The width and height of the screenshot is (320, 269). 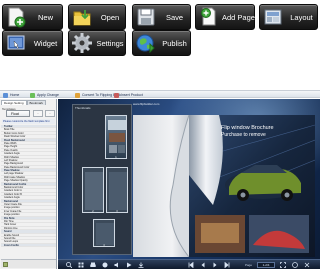 What do you see at coordinates (69, 265) in the screenshot?
I see `zoom-icon` at bounding box center [69, 265].